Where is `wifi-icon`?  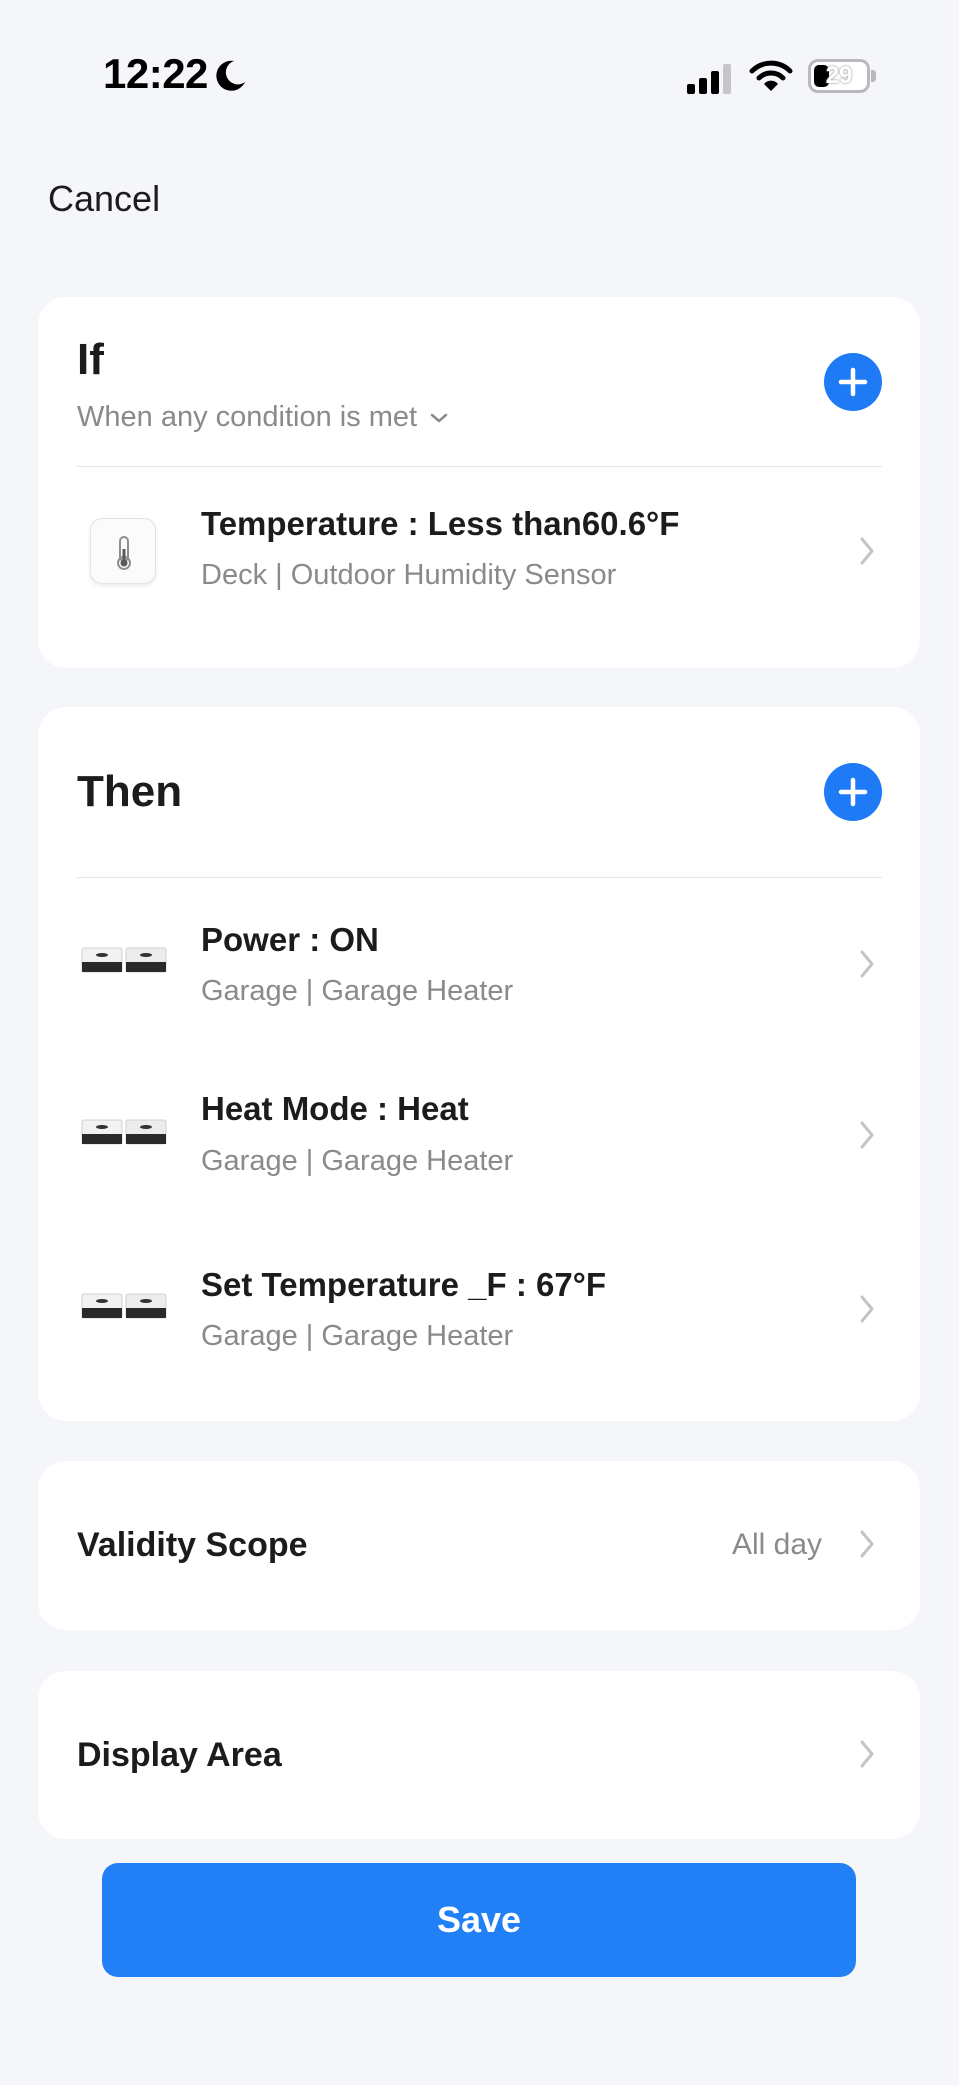 wifi-icon is located at coordinates (771, 75).